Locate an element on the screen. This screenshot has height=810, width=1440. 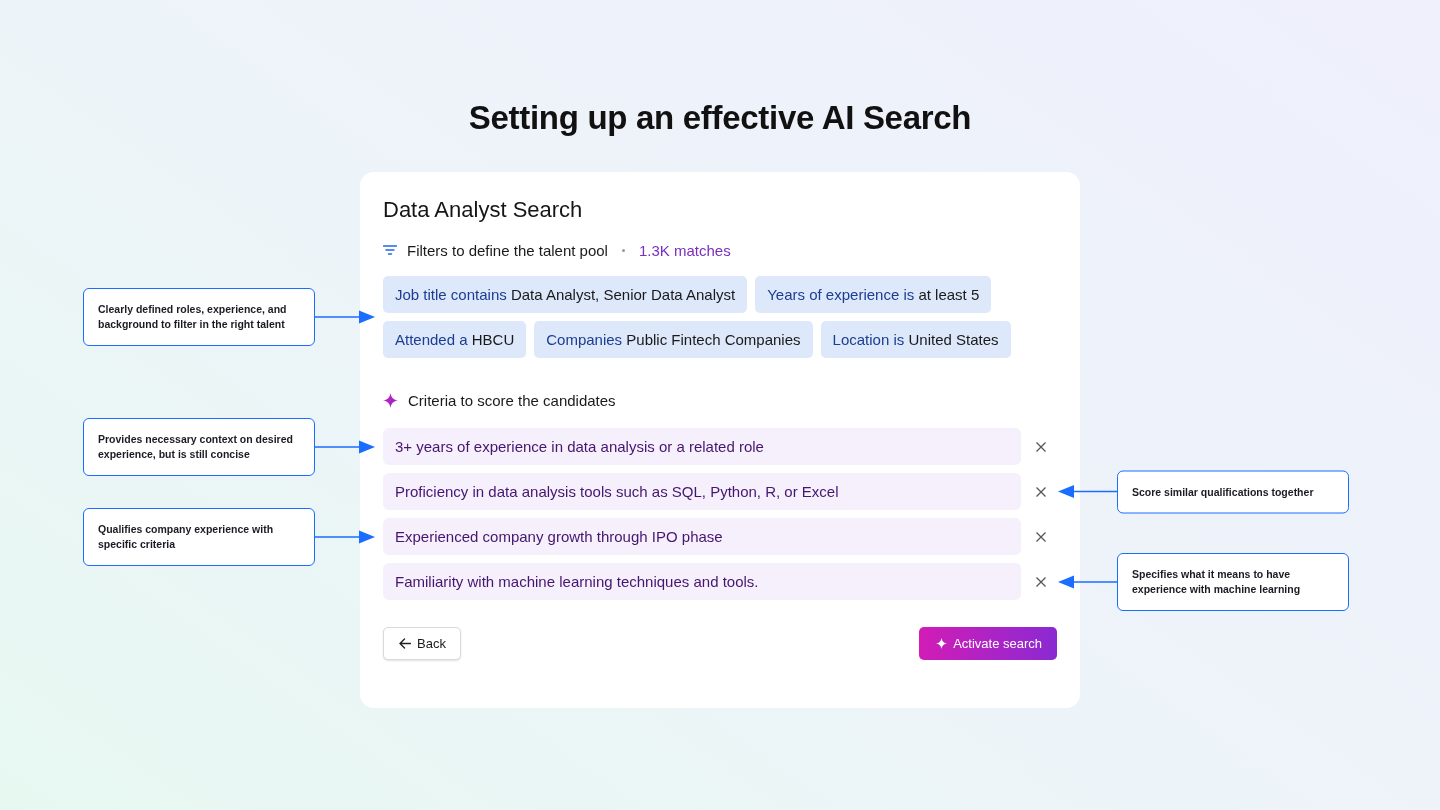
page-title: Setting up an effective AI Search is located at coordinates (720, 118).